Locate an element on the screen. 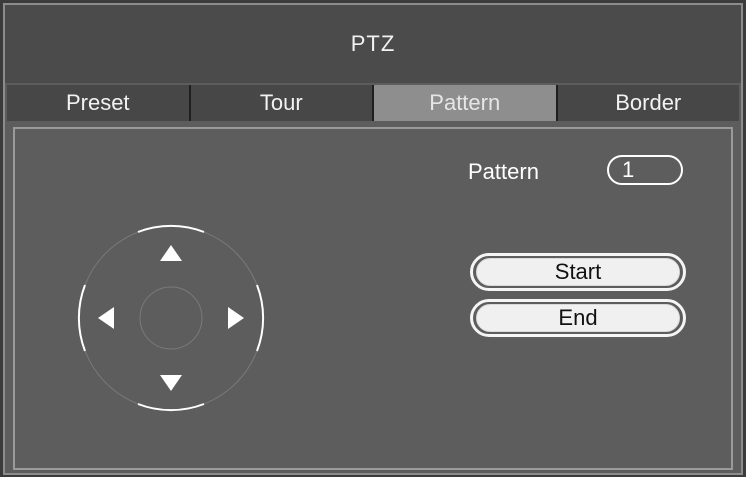  direction-pad is located at coordinates (171, 318).